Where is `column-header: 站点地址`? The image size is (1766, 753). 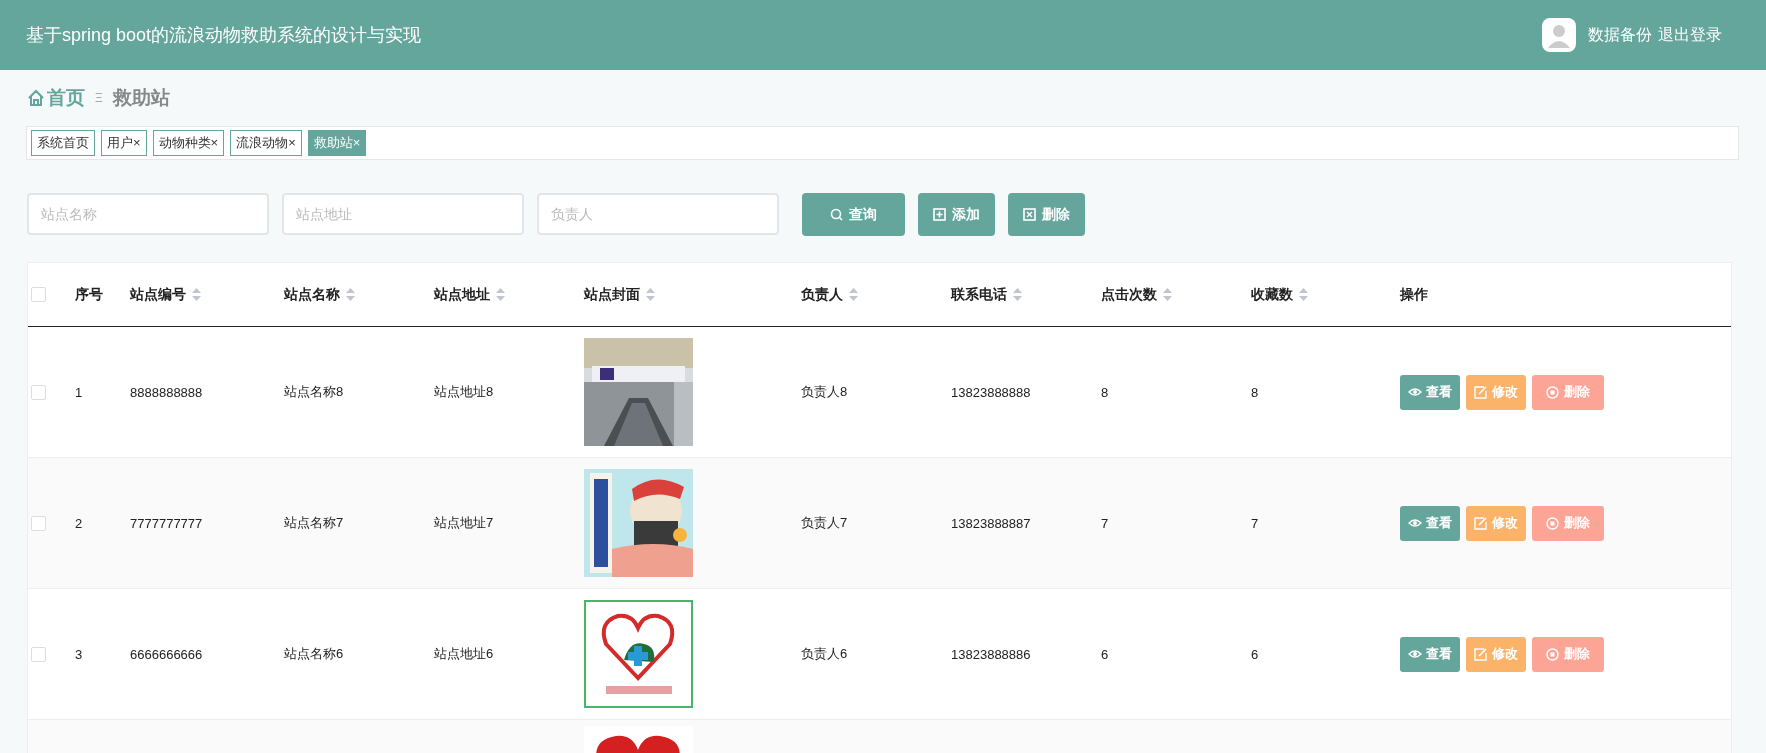
column-header: 站点地址 is located at coordinates (462, 294).